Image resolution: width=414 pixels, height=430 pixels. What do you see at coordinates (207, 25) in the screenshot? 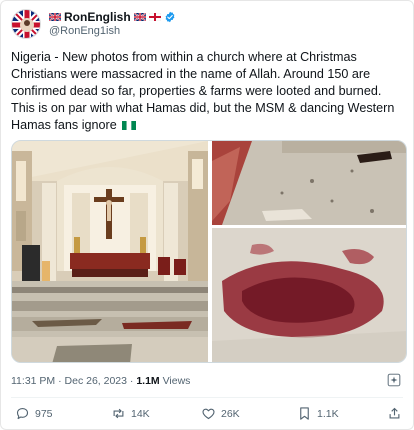
I see `tweet-header: RonEnglish @RonEng1ish` at bounding box center [207, 25].